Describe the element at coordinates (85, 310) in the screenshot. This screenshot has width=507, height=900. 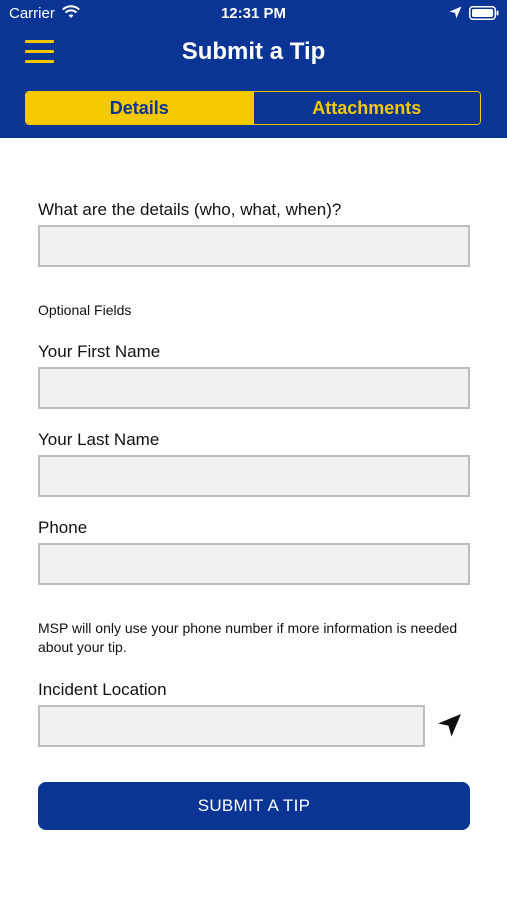
I see `optional-fields-heading: Optional Fields` at that location.